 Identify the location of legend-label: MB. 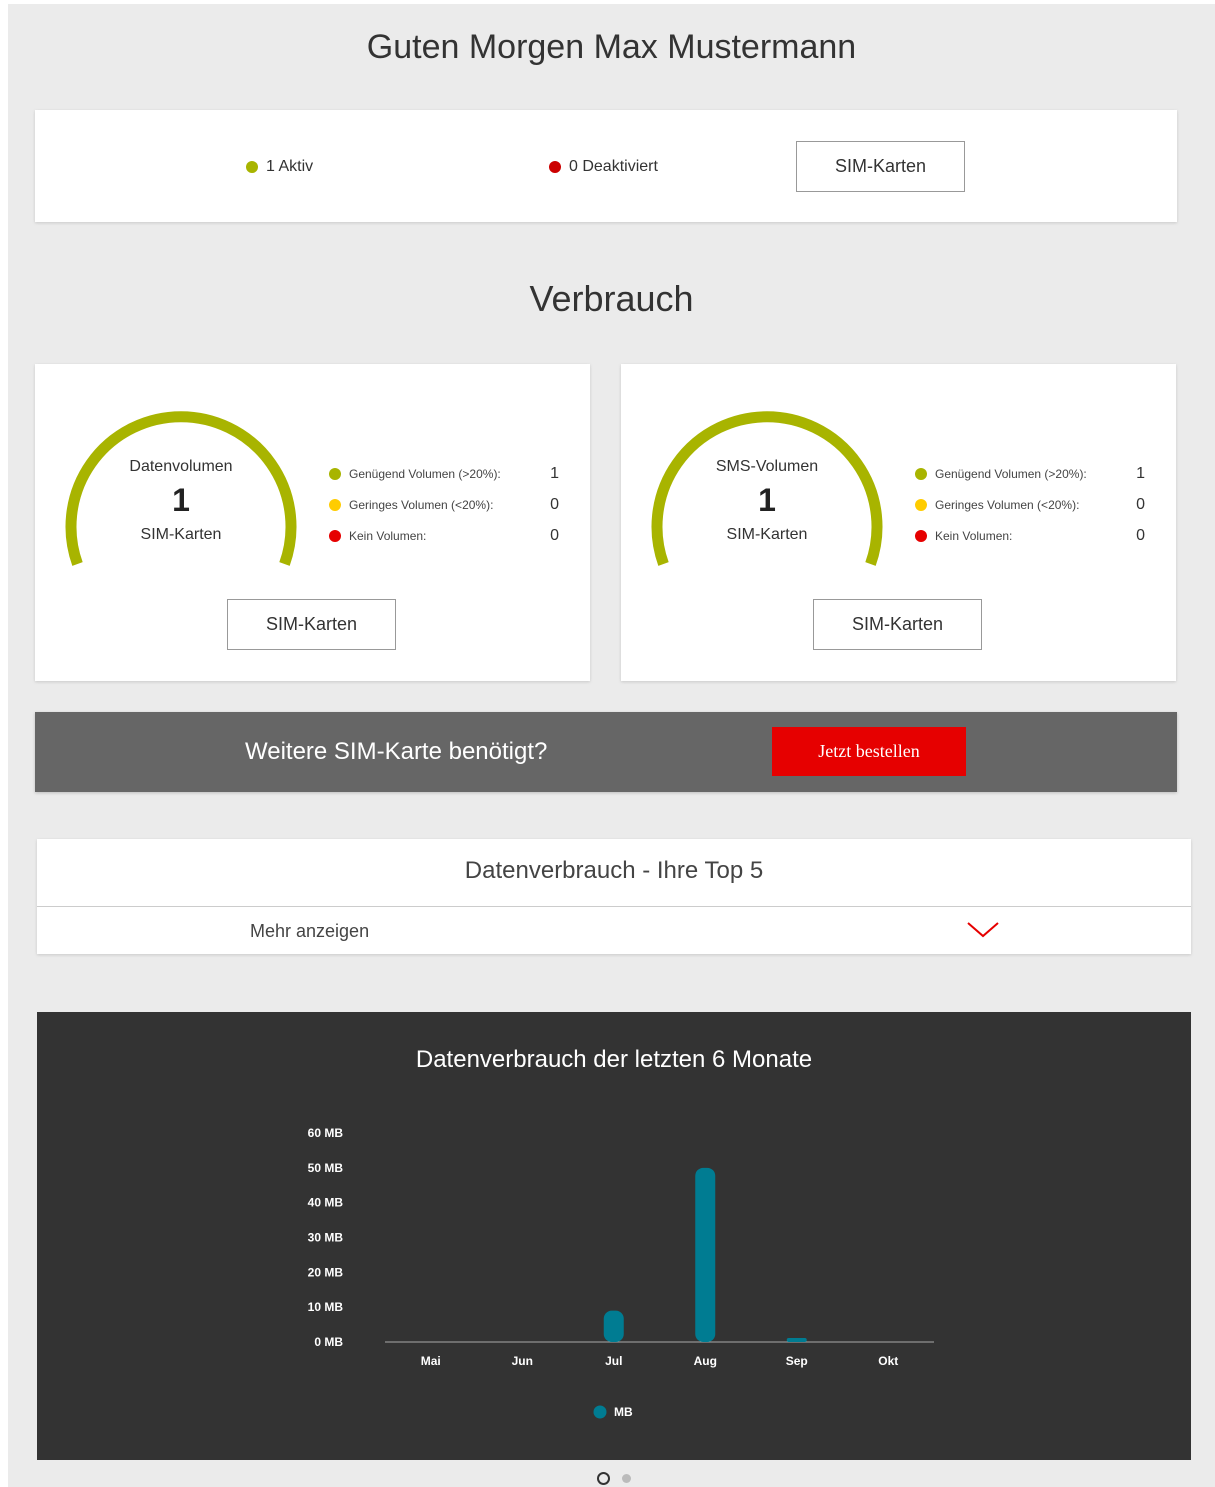
(623, 1412).